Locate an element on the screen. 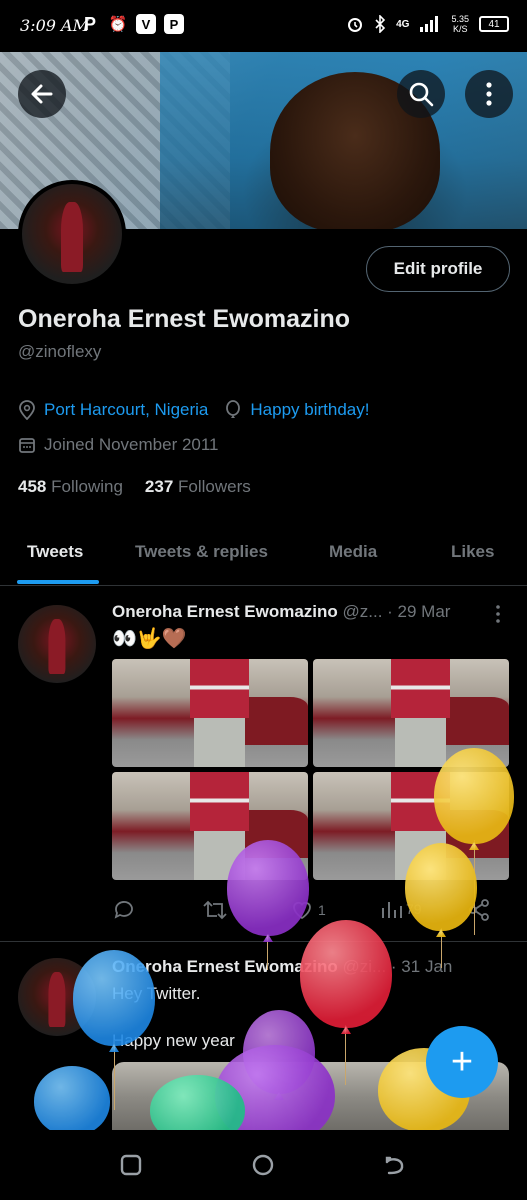 Image resolution: width=527 pixels, height=1200 pixels. profile-handle: @zinoflexy is located at coordinates (60, 351).